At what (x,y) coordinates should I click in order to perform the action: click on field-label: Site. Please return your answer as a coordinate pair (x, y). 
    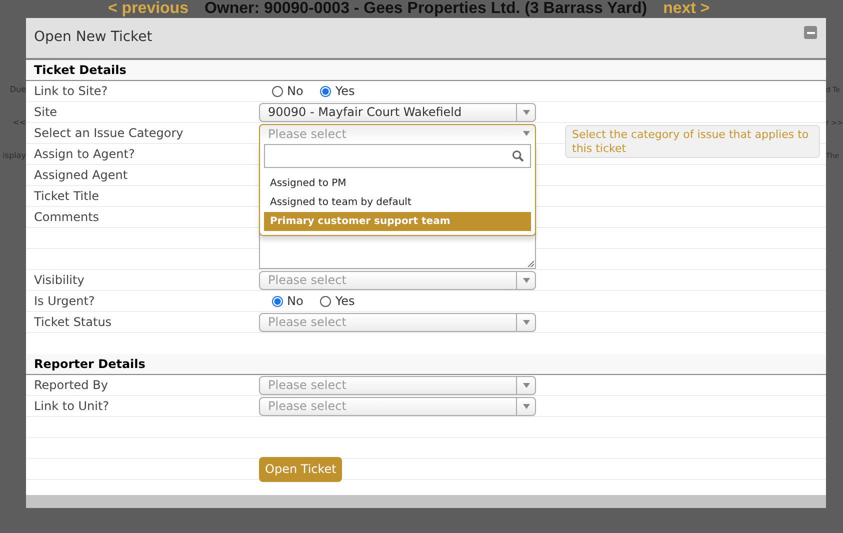
    Looking at the image, I should click on (45, 112).